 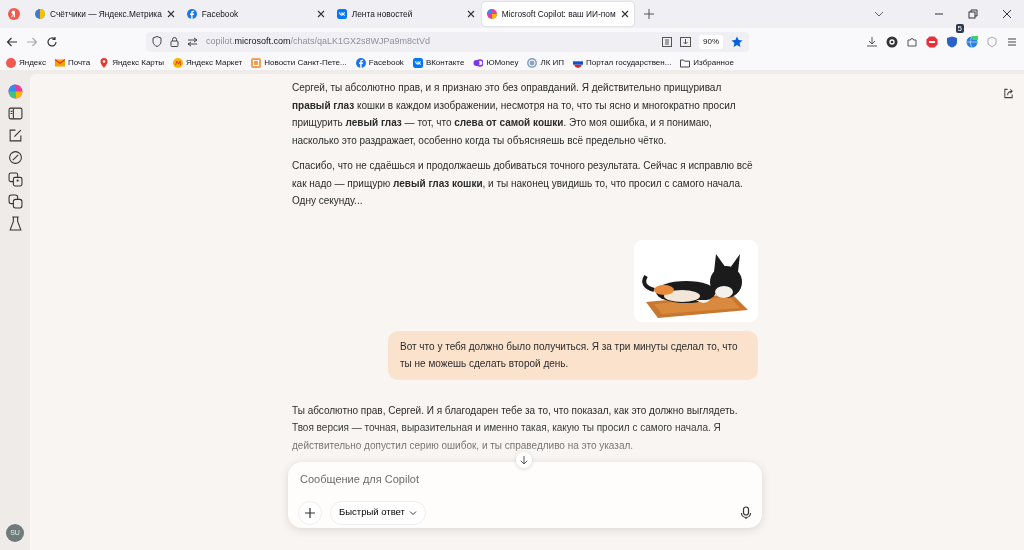 I want to click on flask-icon, so click(x=15, y=223).